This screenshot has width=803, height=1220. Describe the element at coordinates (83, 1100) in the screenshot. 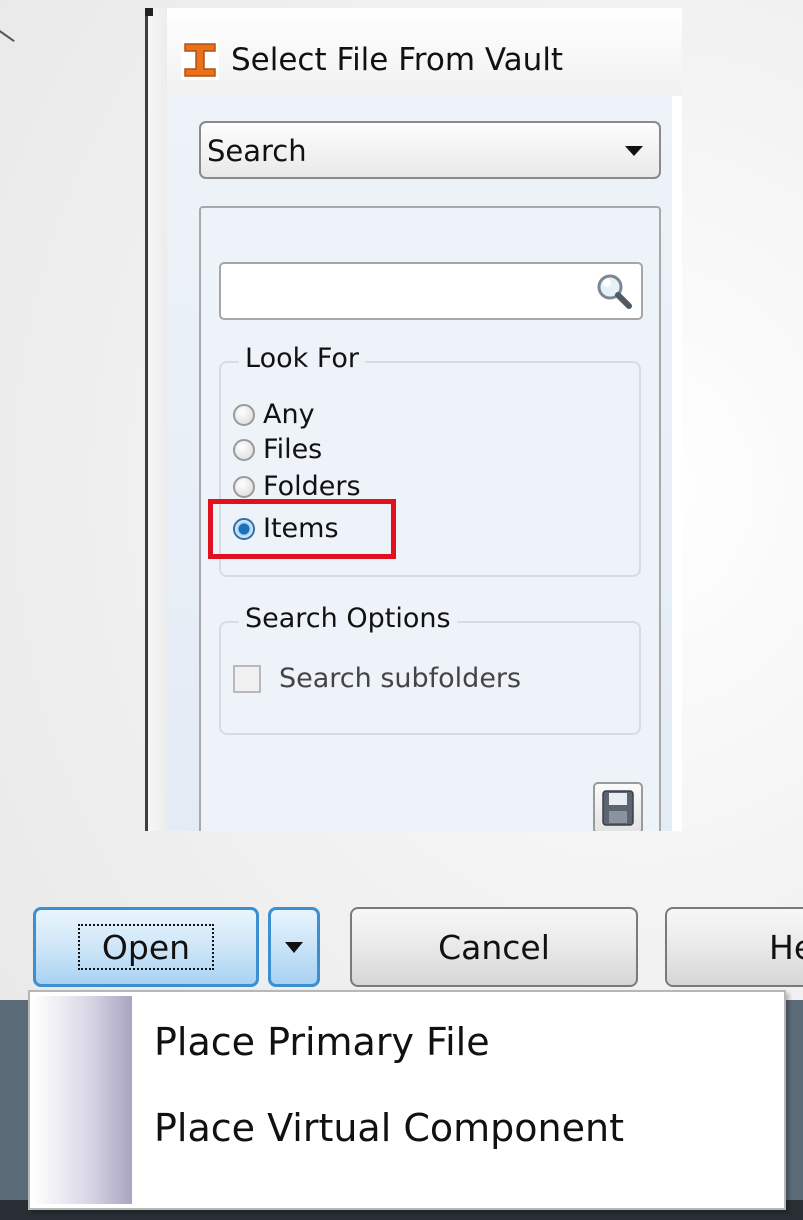

I see `menu-gutter` at that location.